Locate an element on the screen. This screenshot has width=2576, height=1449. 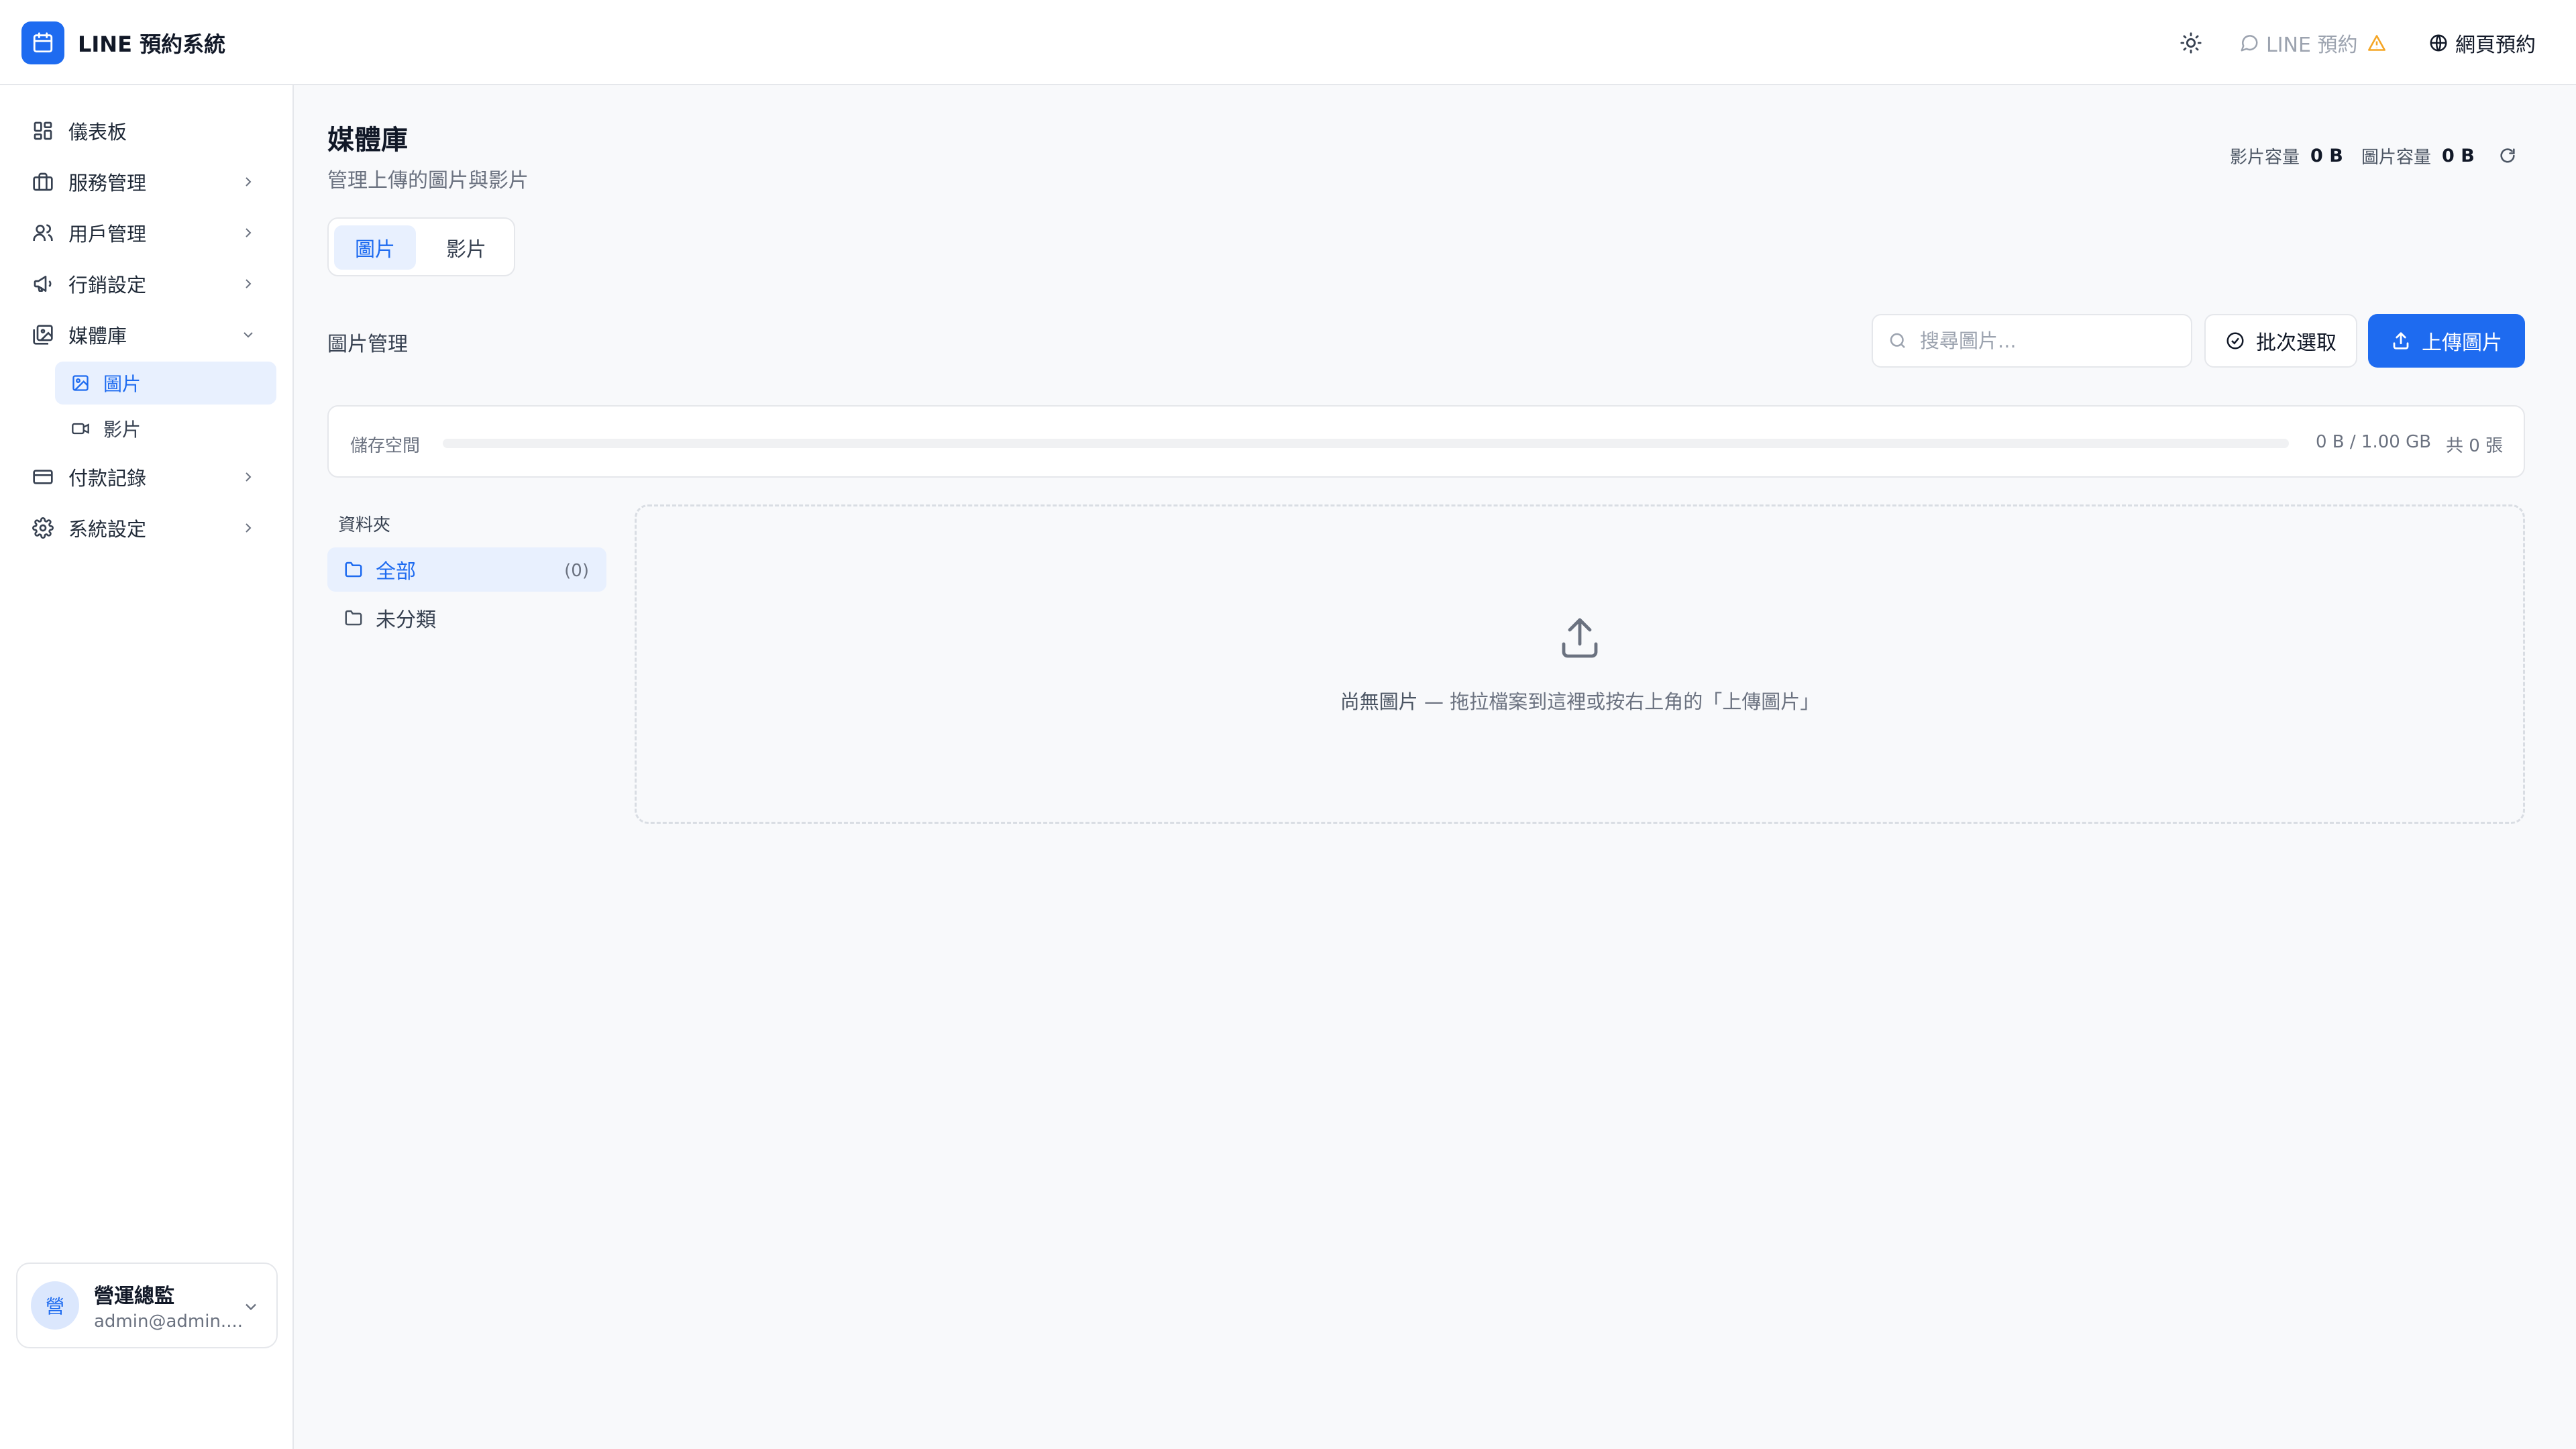
globe-icon is located at coordinates (2438, 43).